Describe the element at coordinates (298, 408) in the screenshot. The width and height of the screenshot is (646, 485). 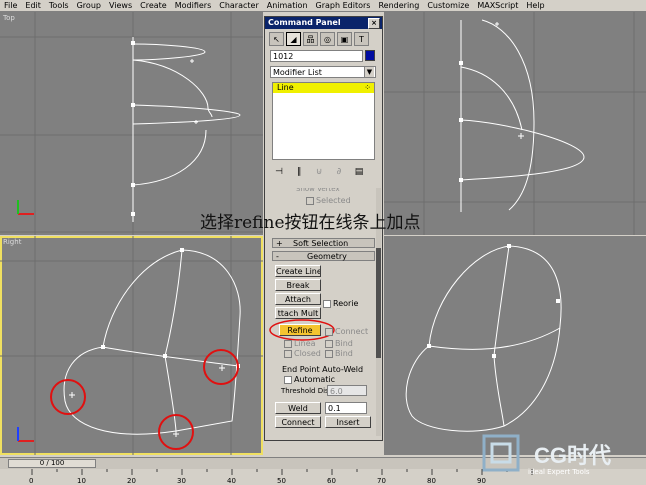
I see `weld-button: Weld` at that location.